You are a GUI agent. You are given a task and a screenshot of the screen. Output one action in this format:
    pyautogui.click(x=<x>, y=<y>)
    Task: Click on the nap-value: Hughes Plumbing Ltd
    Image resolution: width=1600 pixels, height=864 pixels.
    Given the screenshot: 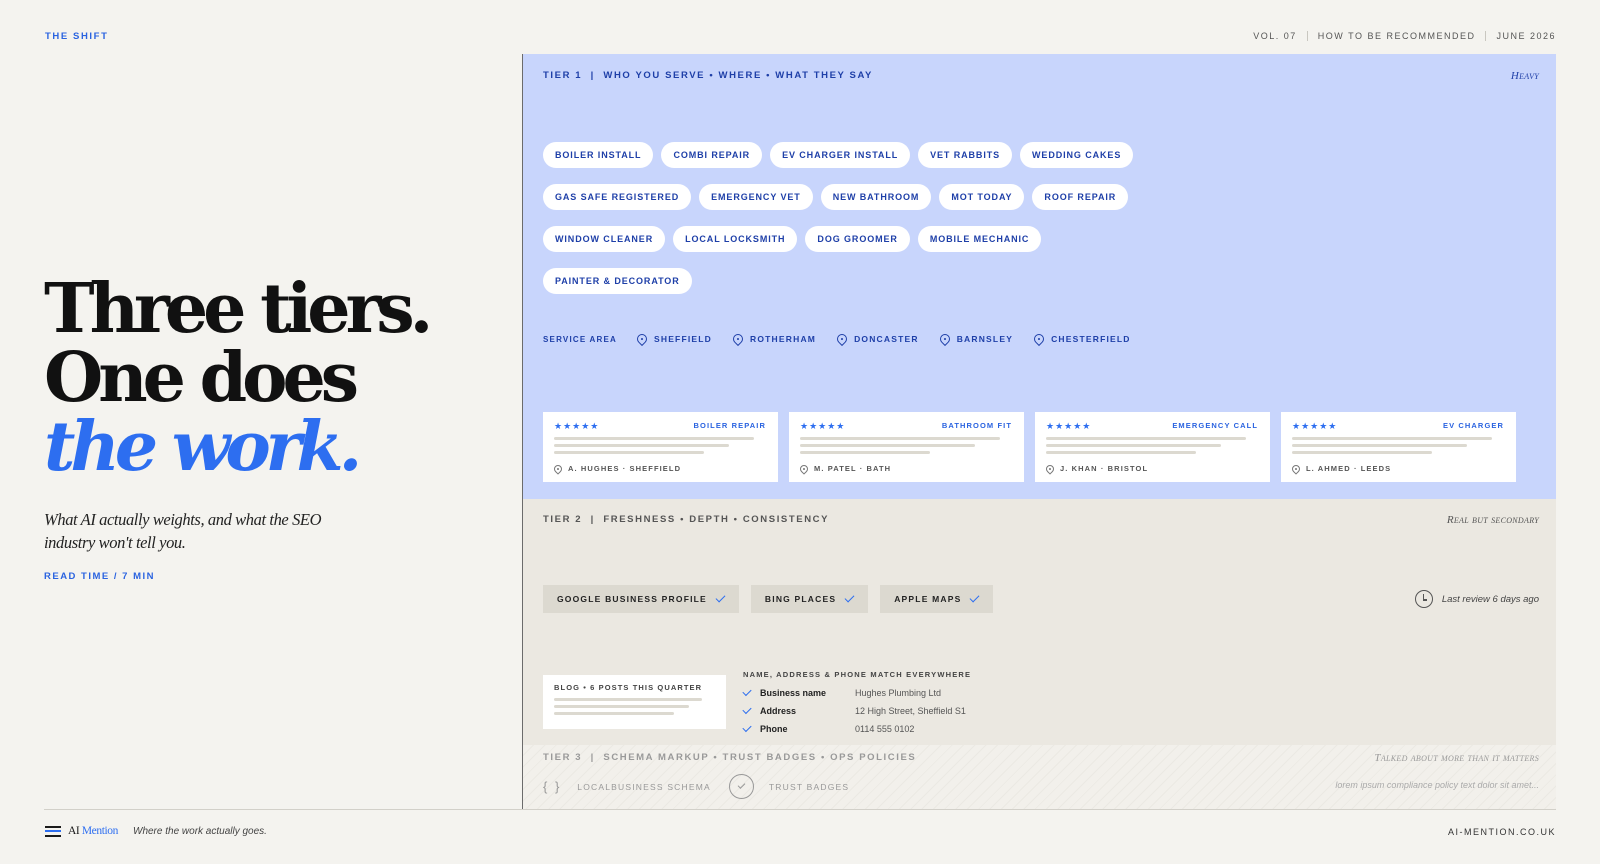 What is the action you would take?
    pyautogui.click(x=898, y=693)
    